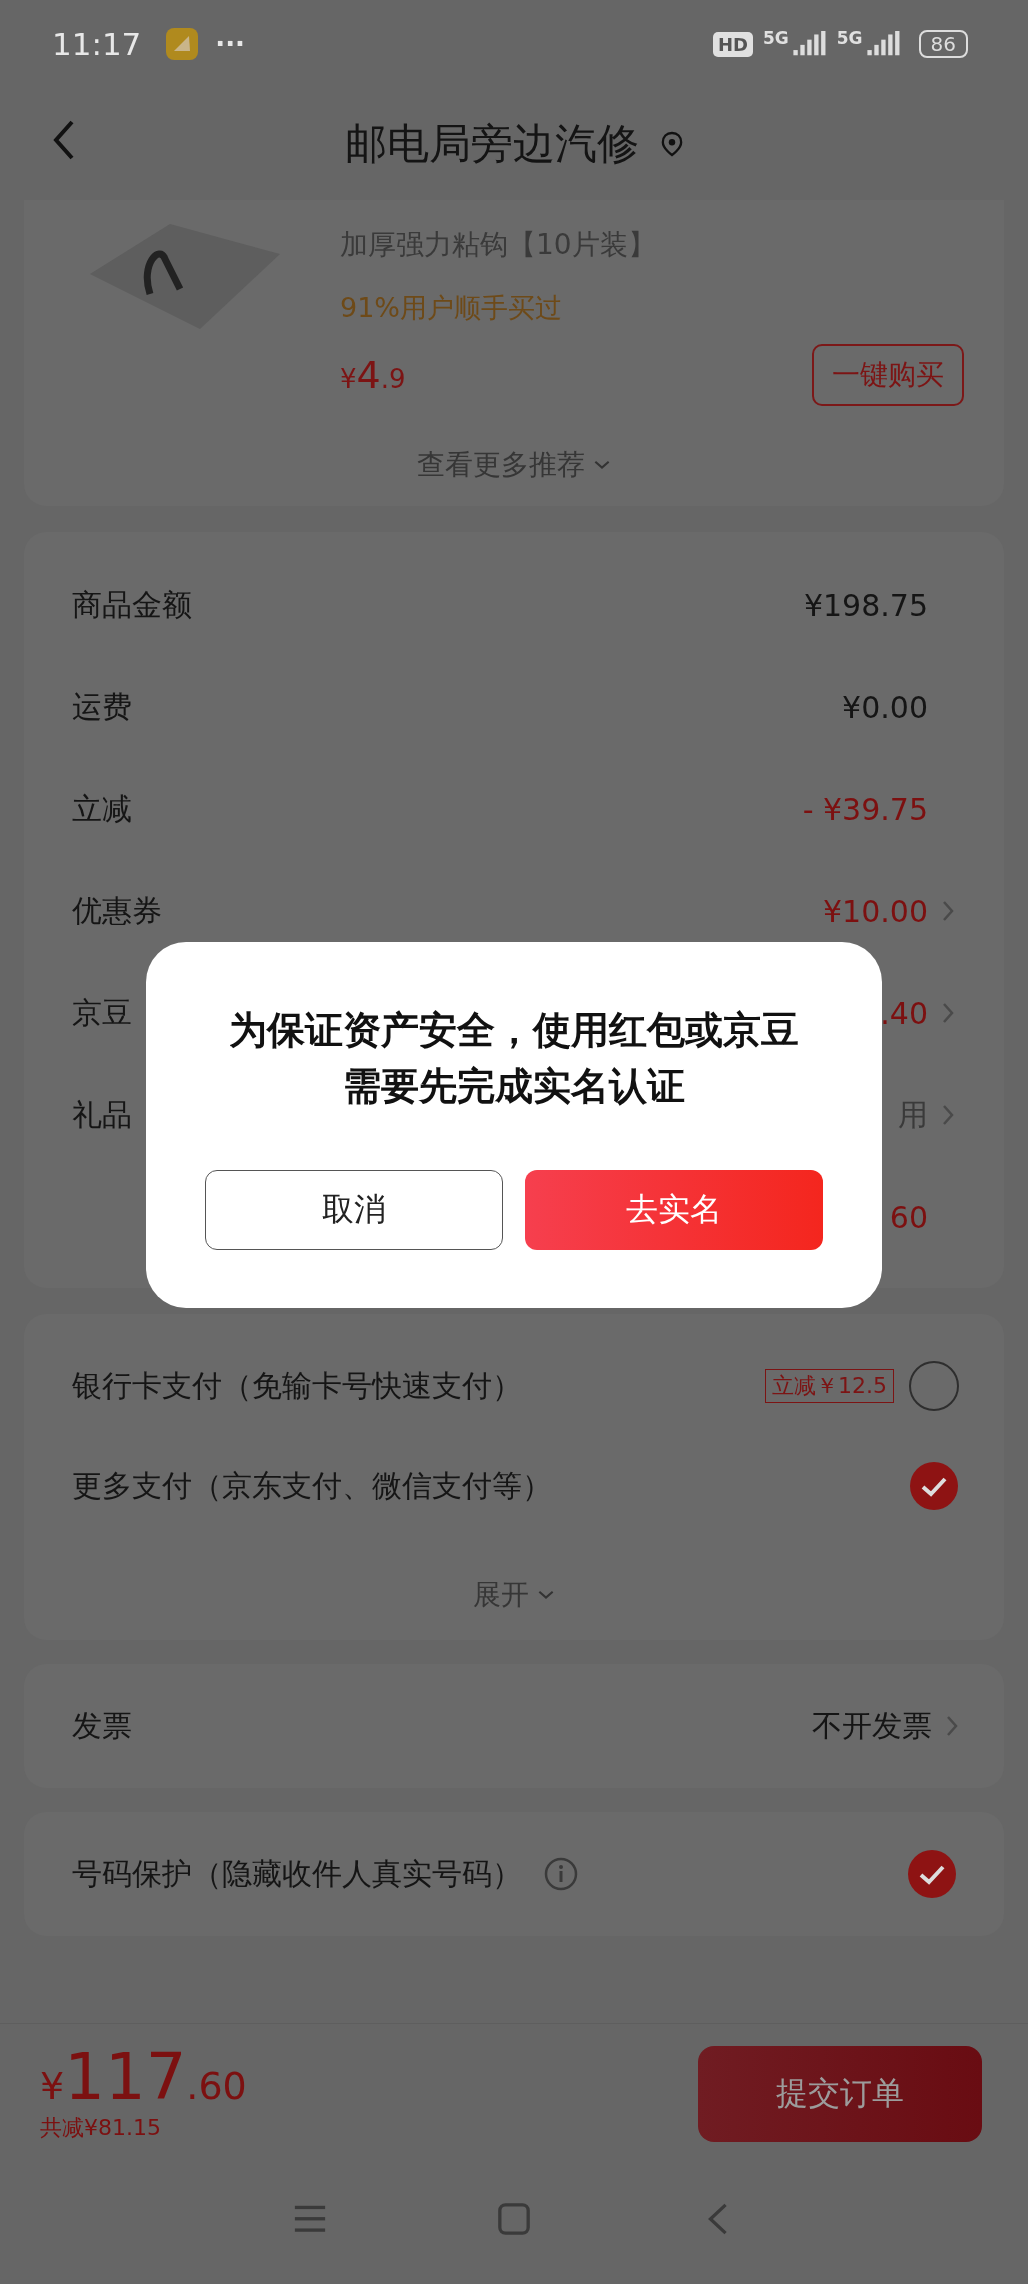  Describe the element at coordinates (492, 144) in the screenshot. I see `page-title: 邮电局旁边汽修` at that location.